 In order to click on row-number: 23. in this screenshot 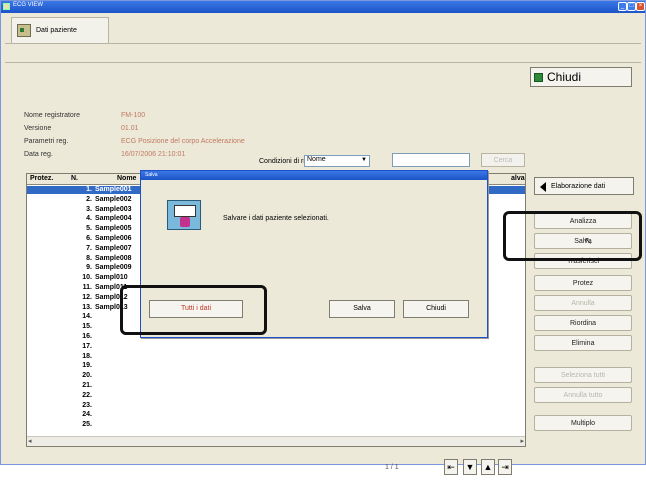, I will do `click(87, 405)`.